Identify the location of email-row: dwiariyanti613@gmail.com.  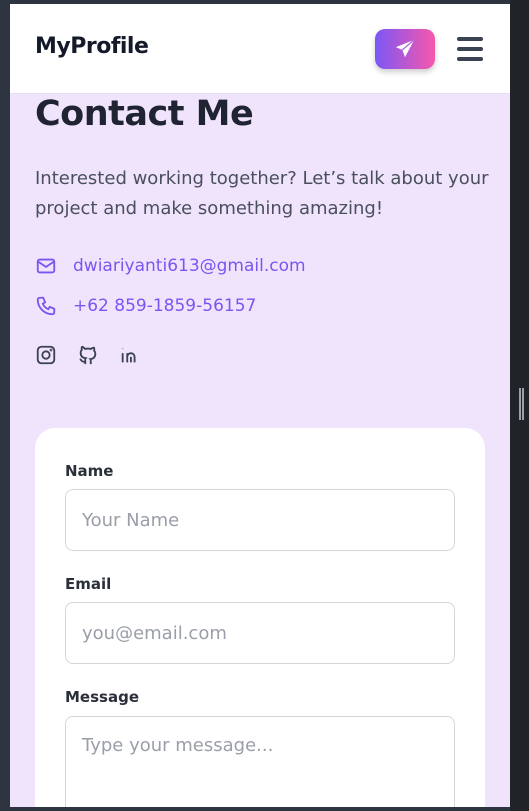
(170, 266).